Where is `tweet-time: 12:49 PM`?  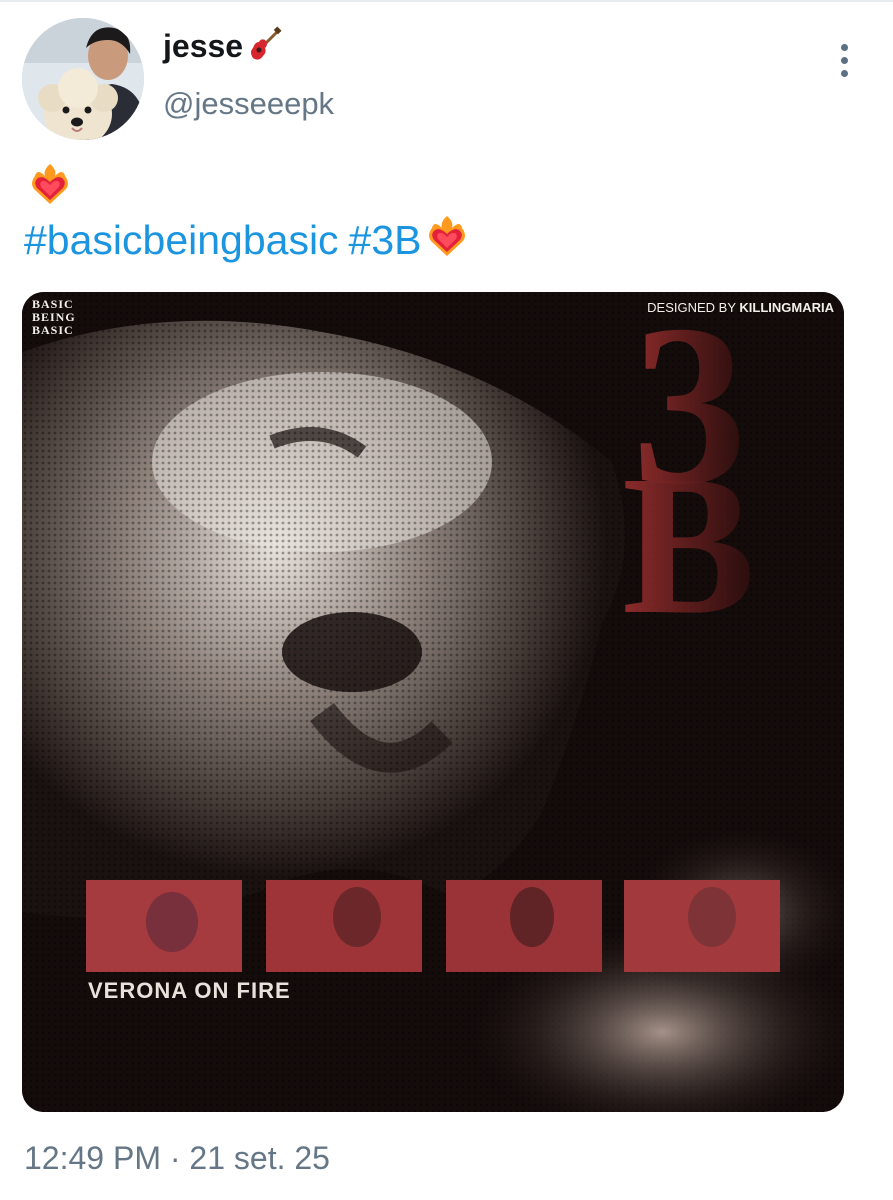
tweet-time: 12:49 PM is located at coordinates (92, 1158).